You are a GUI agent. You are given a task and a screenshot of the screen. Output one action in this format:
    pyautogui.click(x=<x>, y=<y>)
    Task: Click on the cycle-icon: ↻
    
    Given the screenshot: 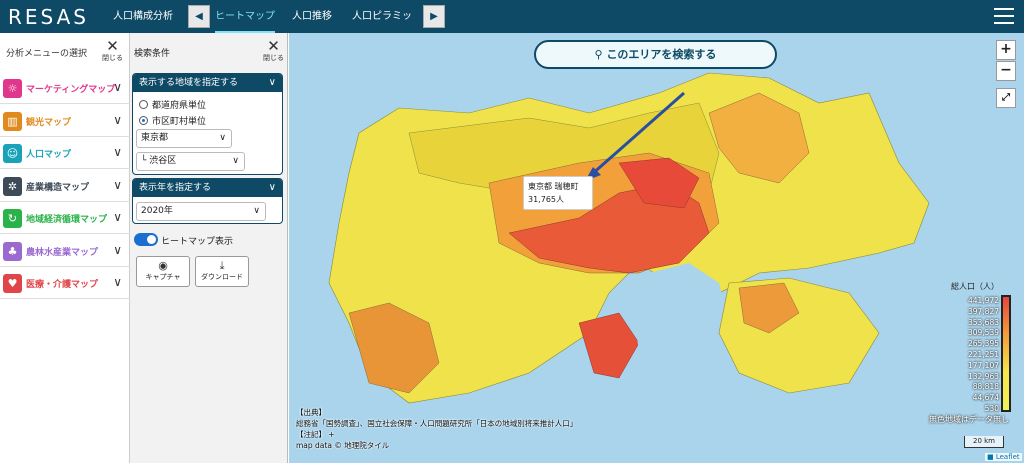 What is the action you would take?
    pyautogui.click(x=12, y=218)
    